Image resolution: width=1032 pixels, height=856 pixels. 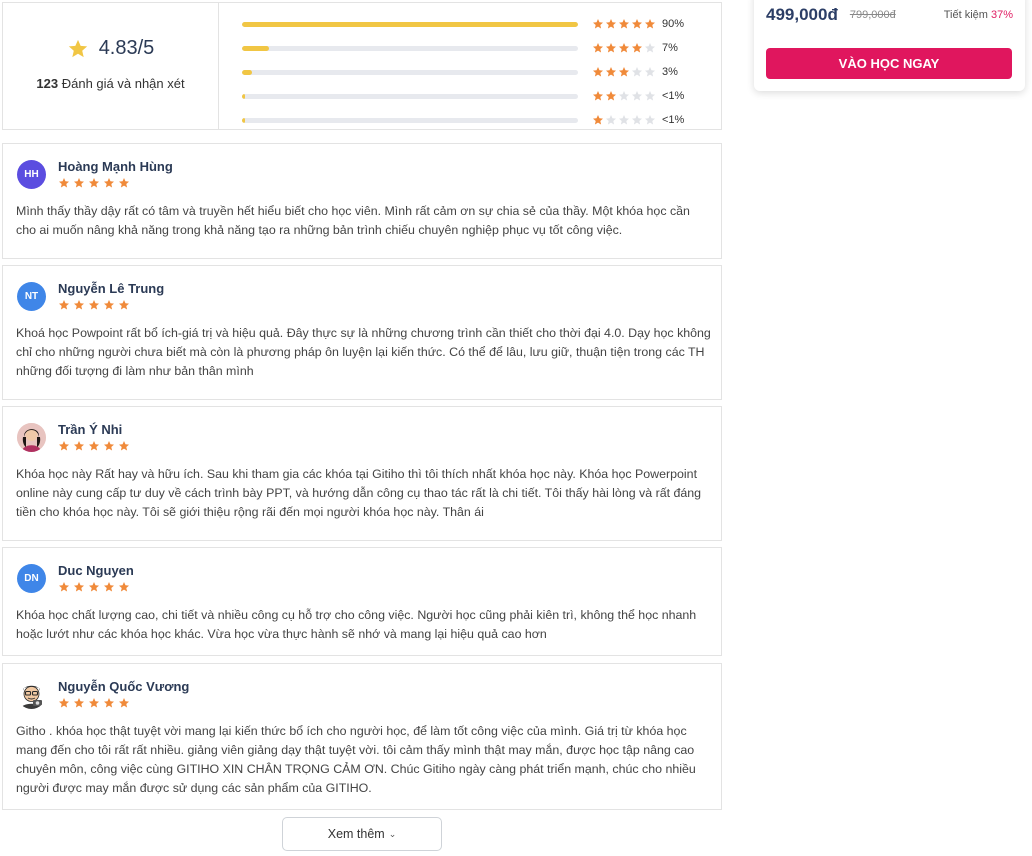 I want to click on user-photo-icon, so click(x=31, y=437).